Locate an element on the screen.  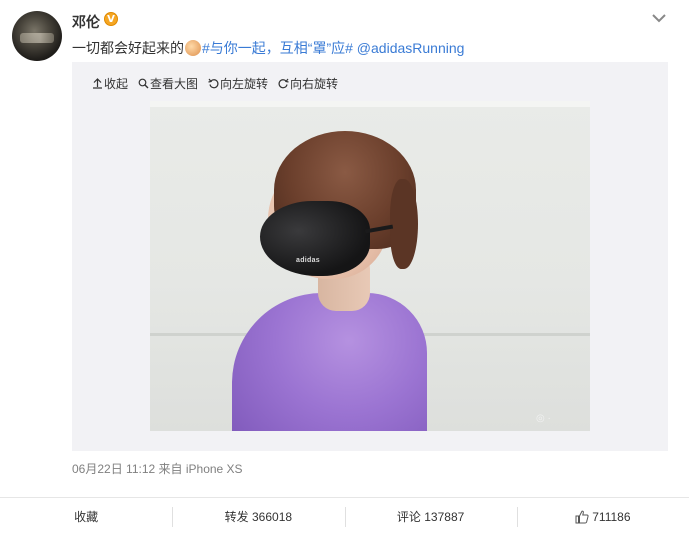
post-text: 一切都会好起来的 #与你一起，互相“罩”应# @adidasRunning is located at coordinates (268, 48).